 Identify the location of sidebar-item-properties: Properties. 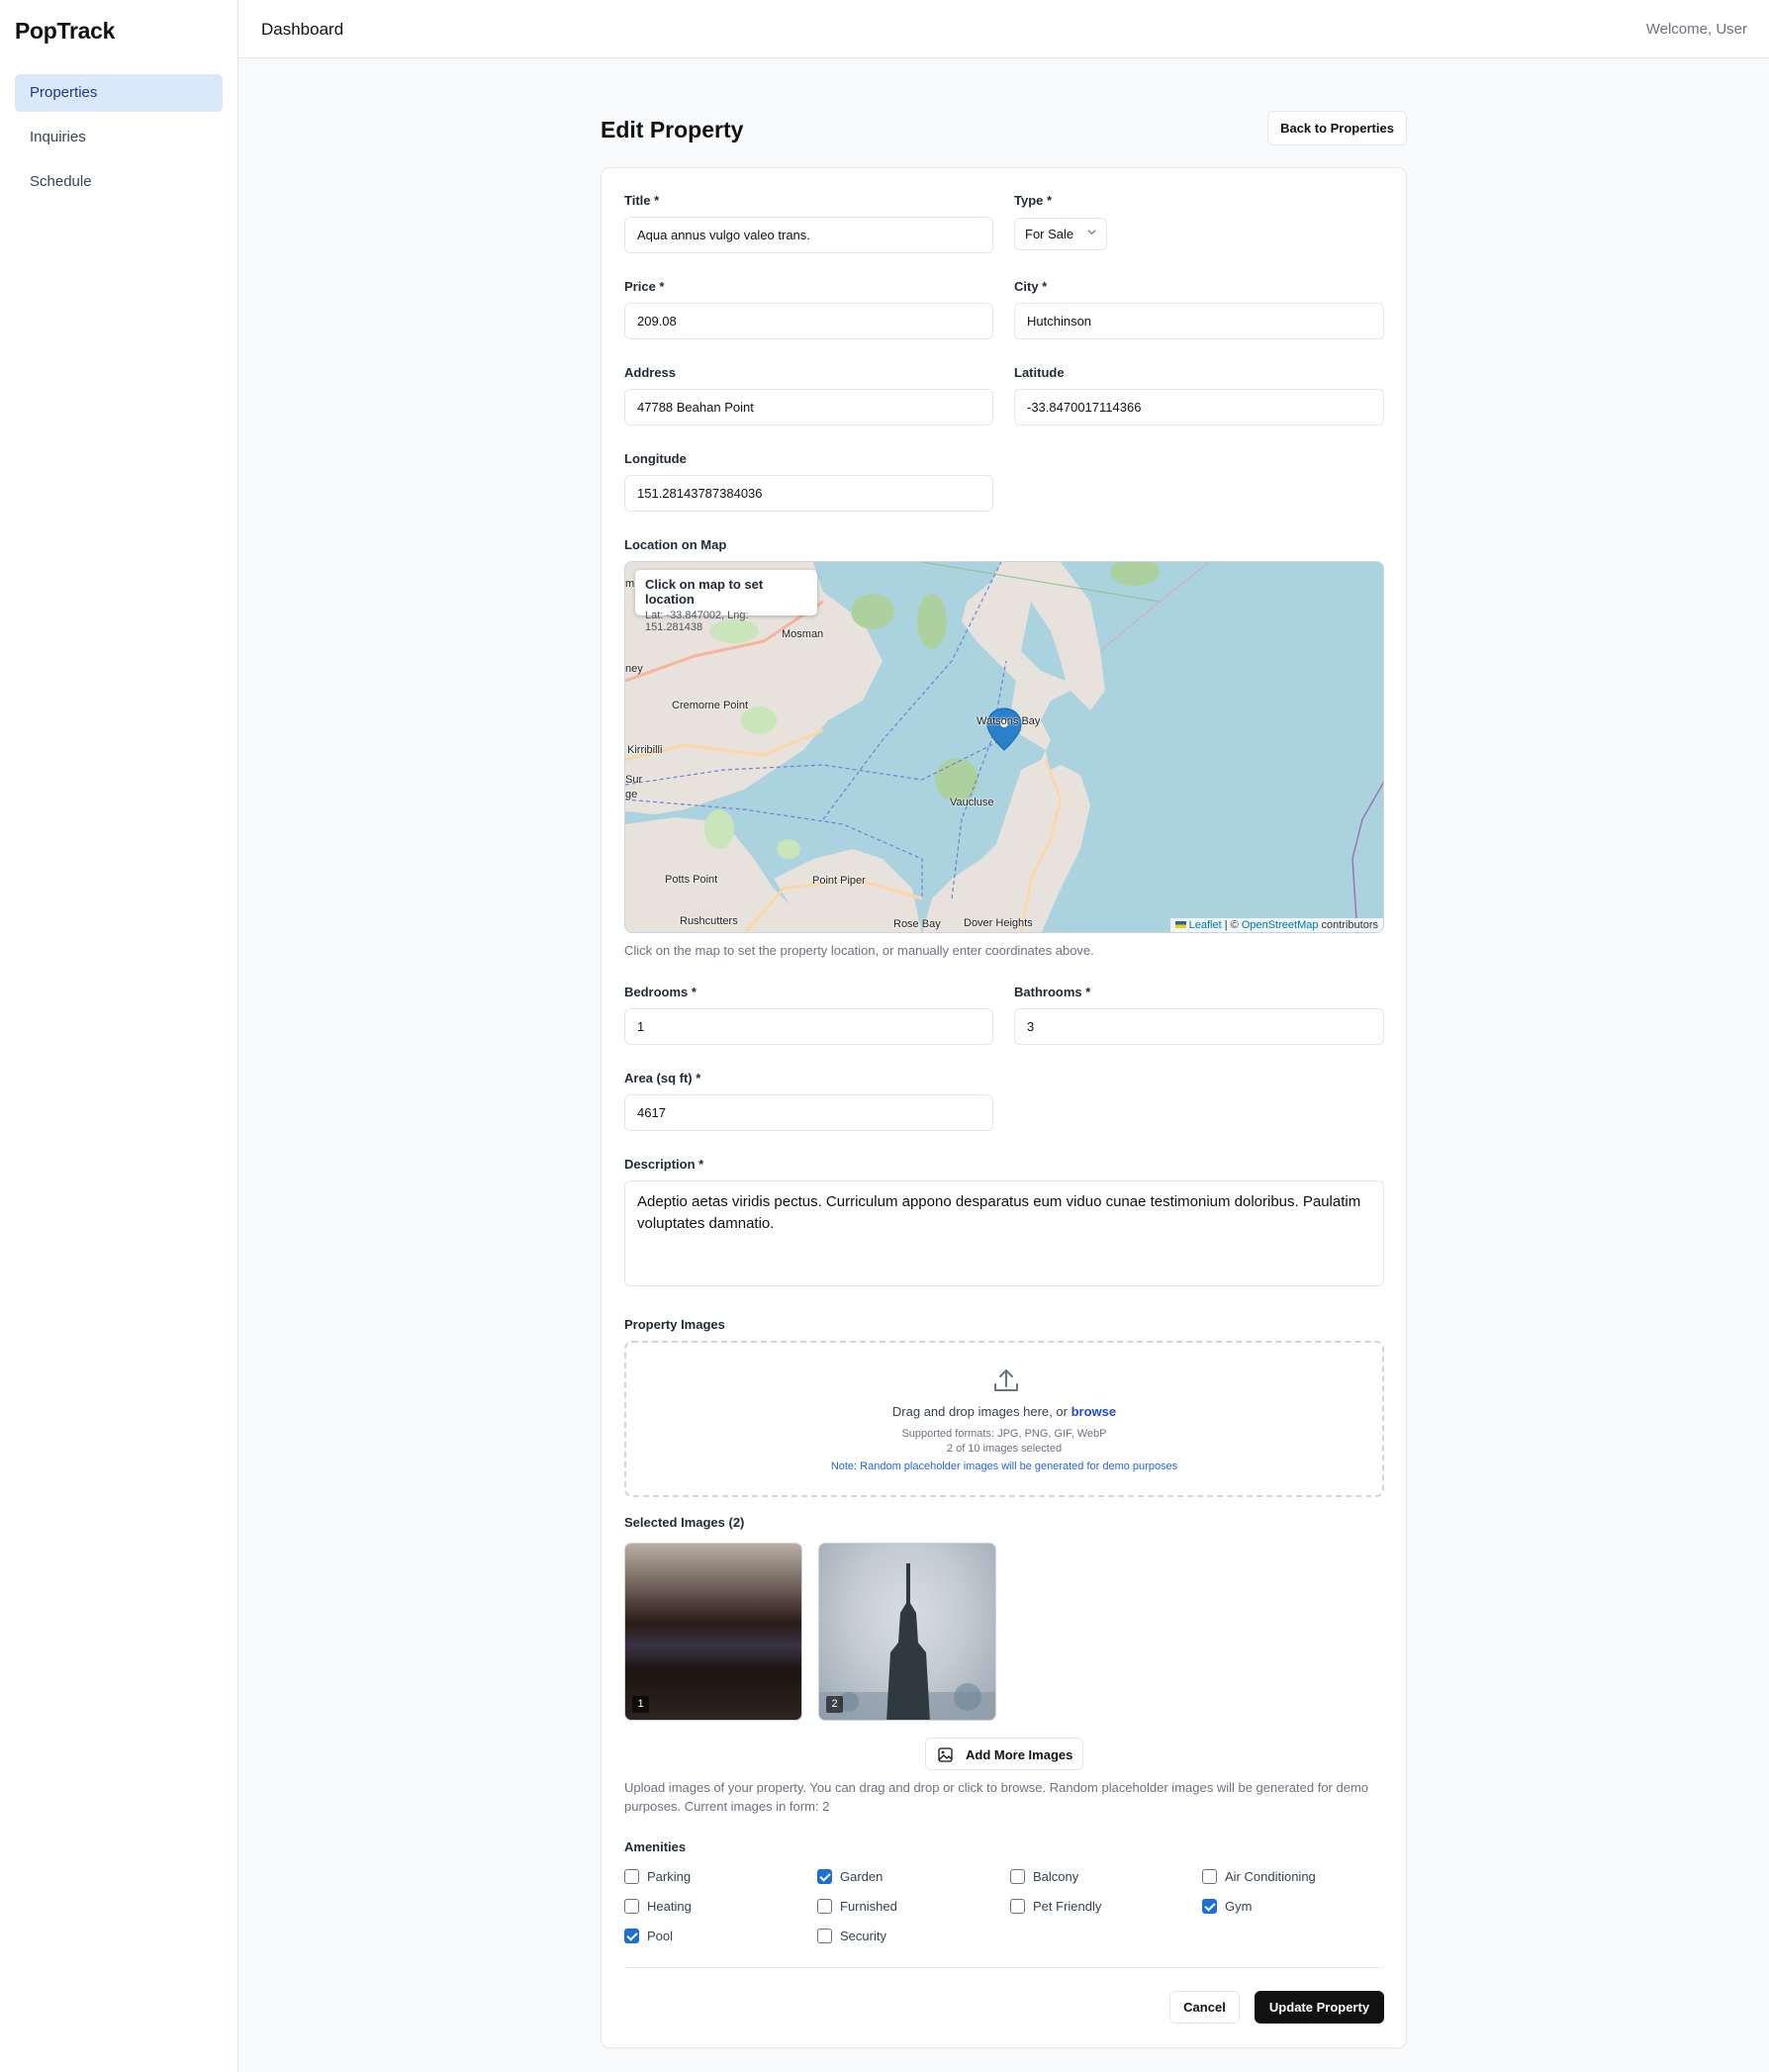
(119, 93).